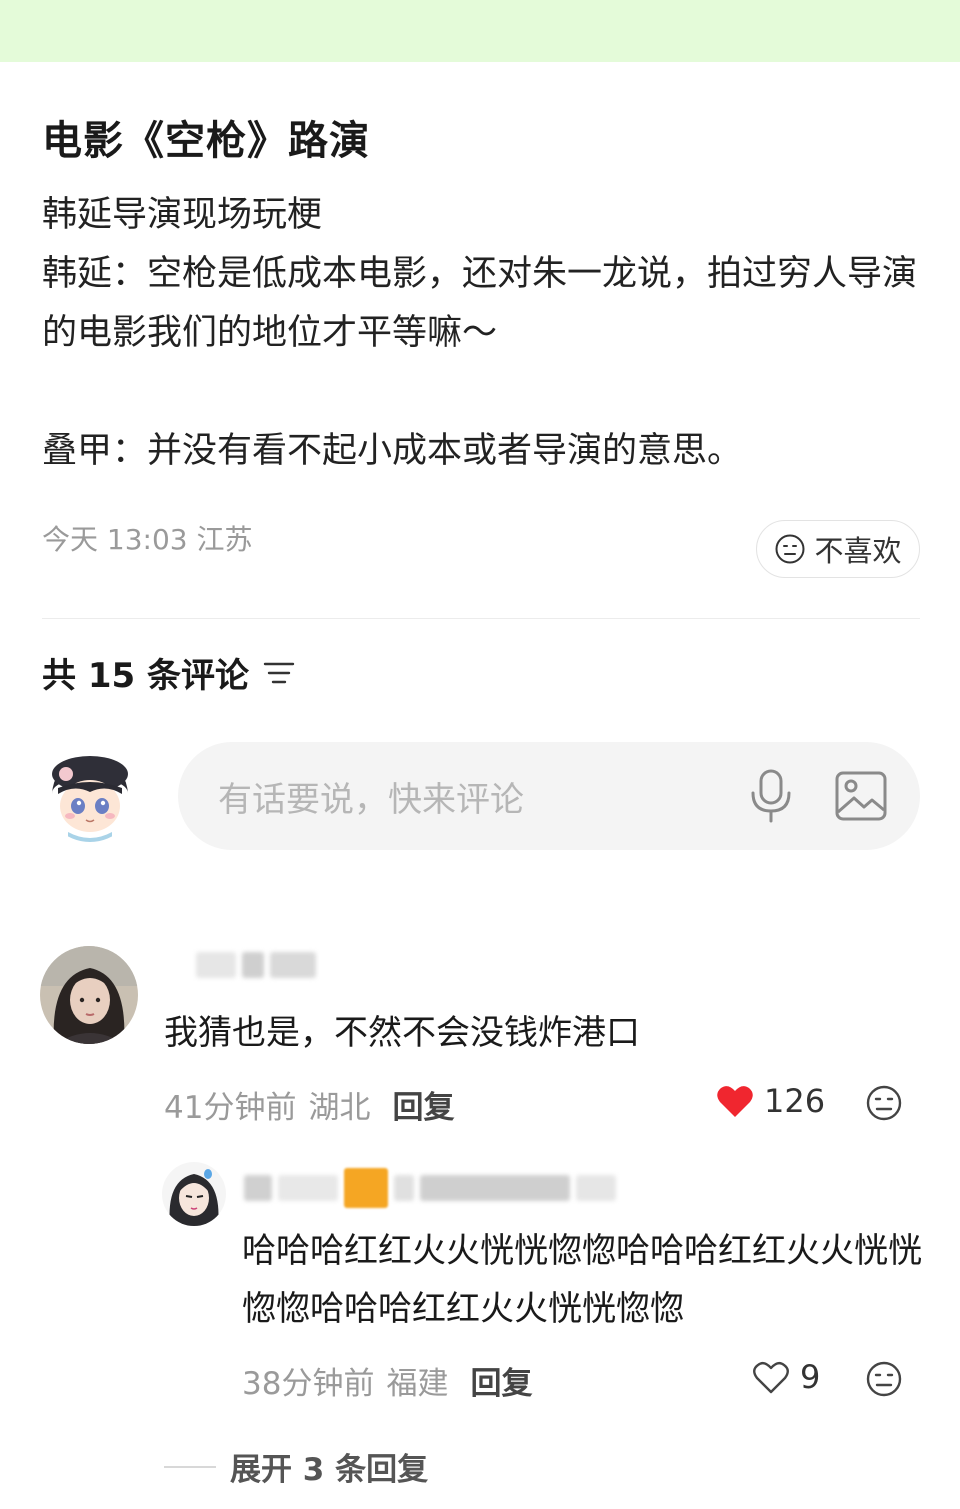 Image resolution: width=960 pixels, height=1509 pixels. Describe the element at coordinates (339, 1108) in the screenshot. I see `comment-location: 湖北` at that location.